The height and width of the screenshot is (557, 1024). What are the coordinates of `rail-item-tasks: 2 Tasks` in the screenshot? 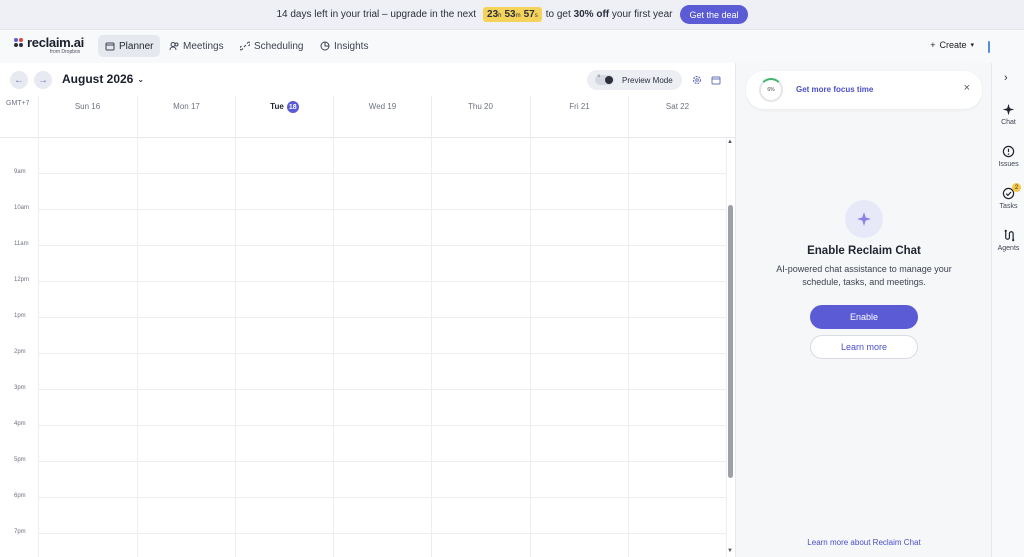 It's located at (1008, 196).